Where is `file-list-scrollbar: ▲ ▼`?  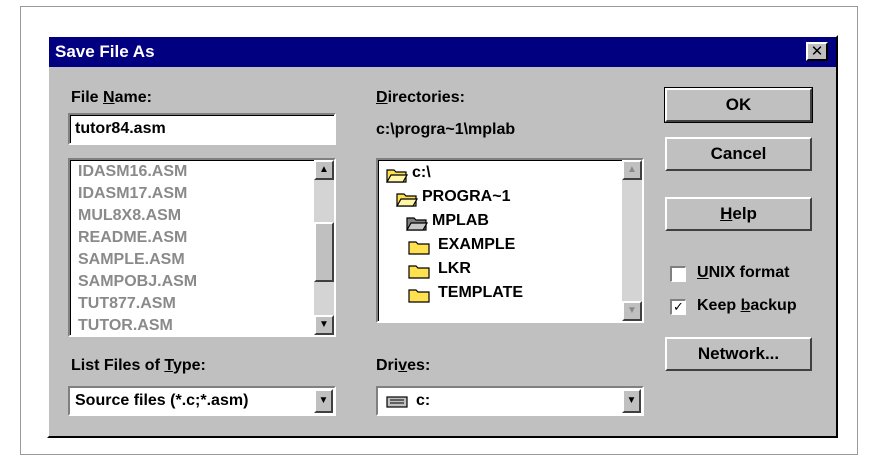 file-list-scrollbar: ▲ ▼ is located at coordinates (324, 247).